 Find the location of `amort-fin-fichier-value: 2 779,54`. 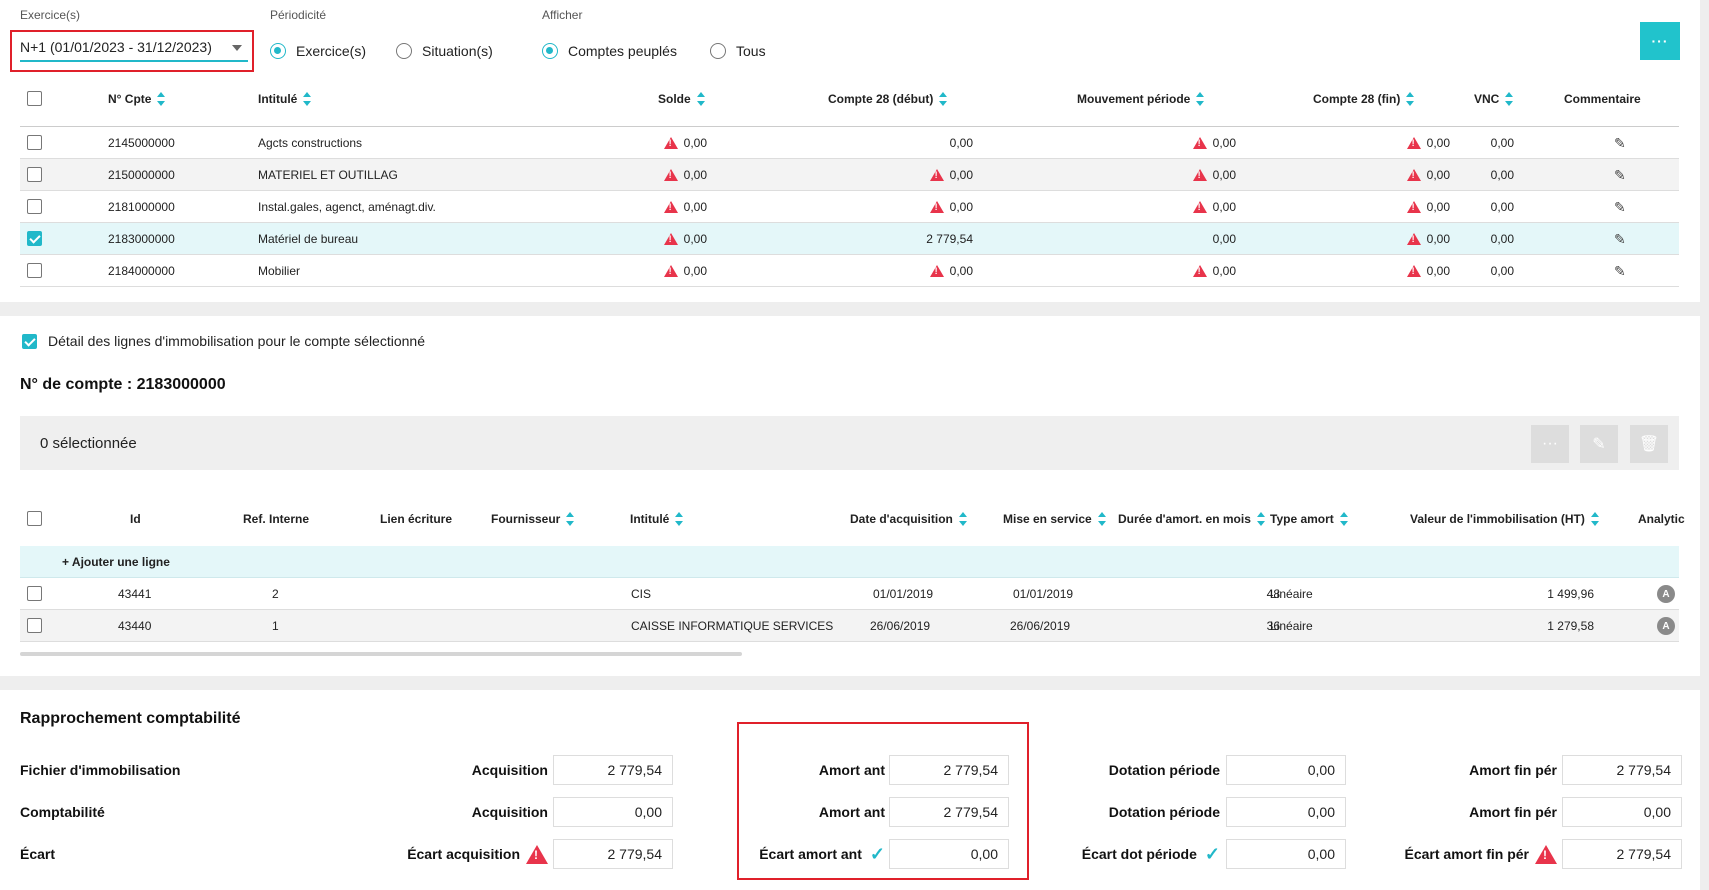

amort-fin-fichier-value: 2 779,54 is located at coordinates (1622, 770).